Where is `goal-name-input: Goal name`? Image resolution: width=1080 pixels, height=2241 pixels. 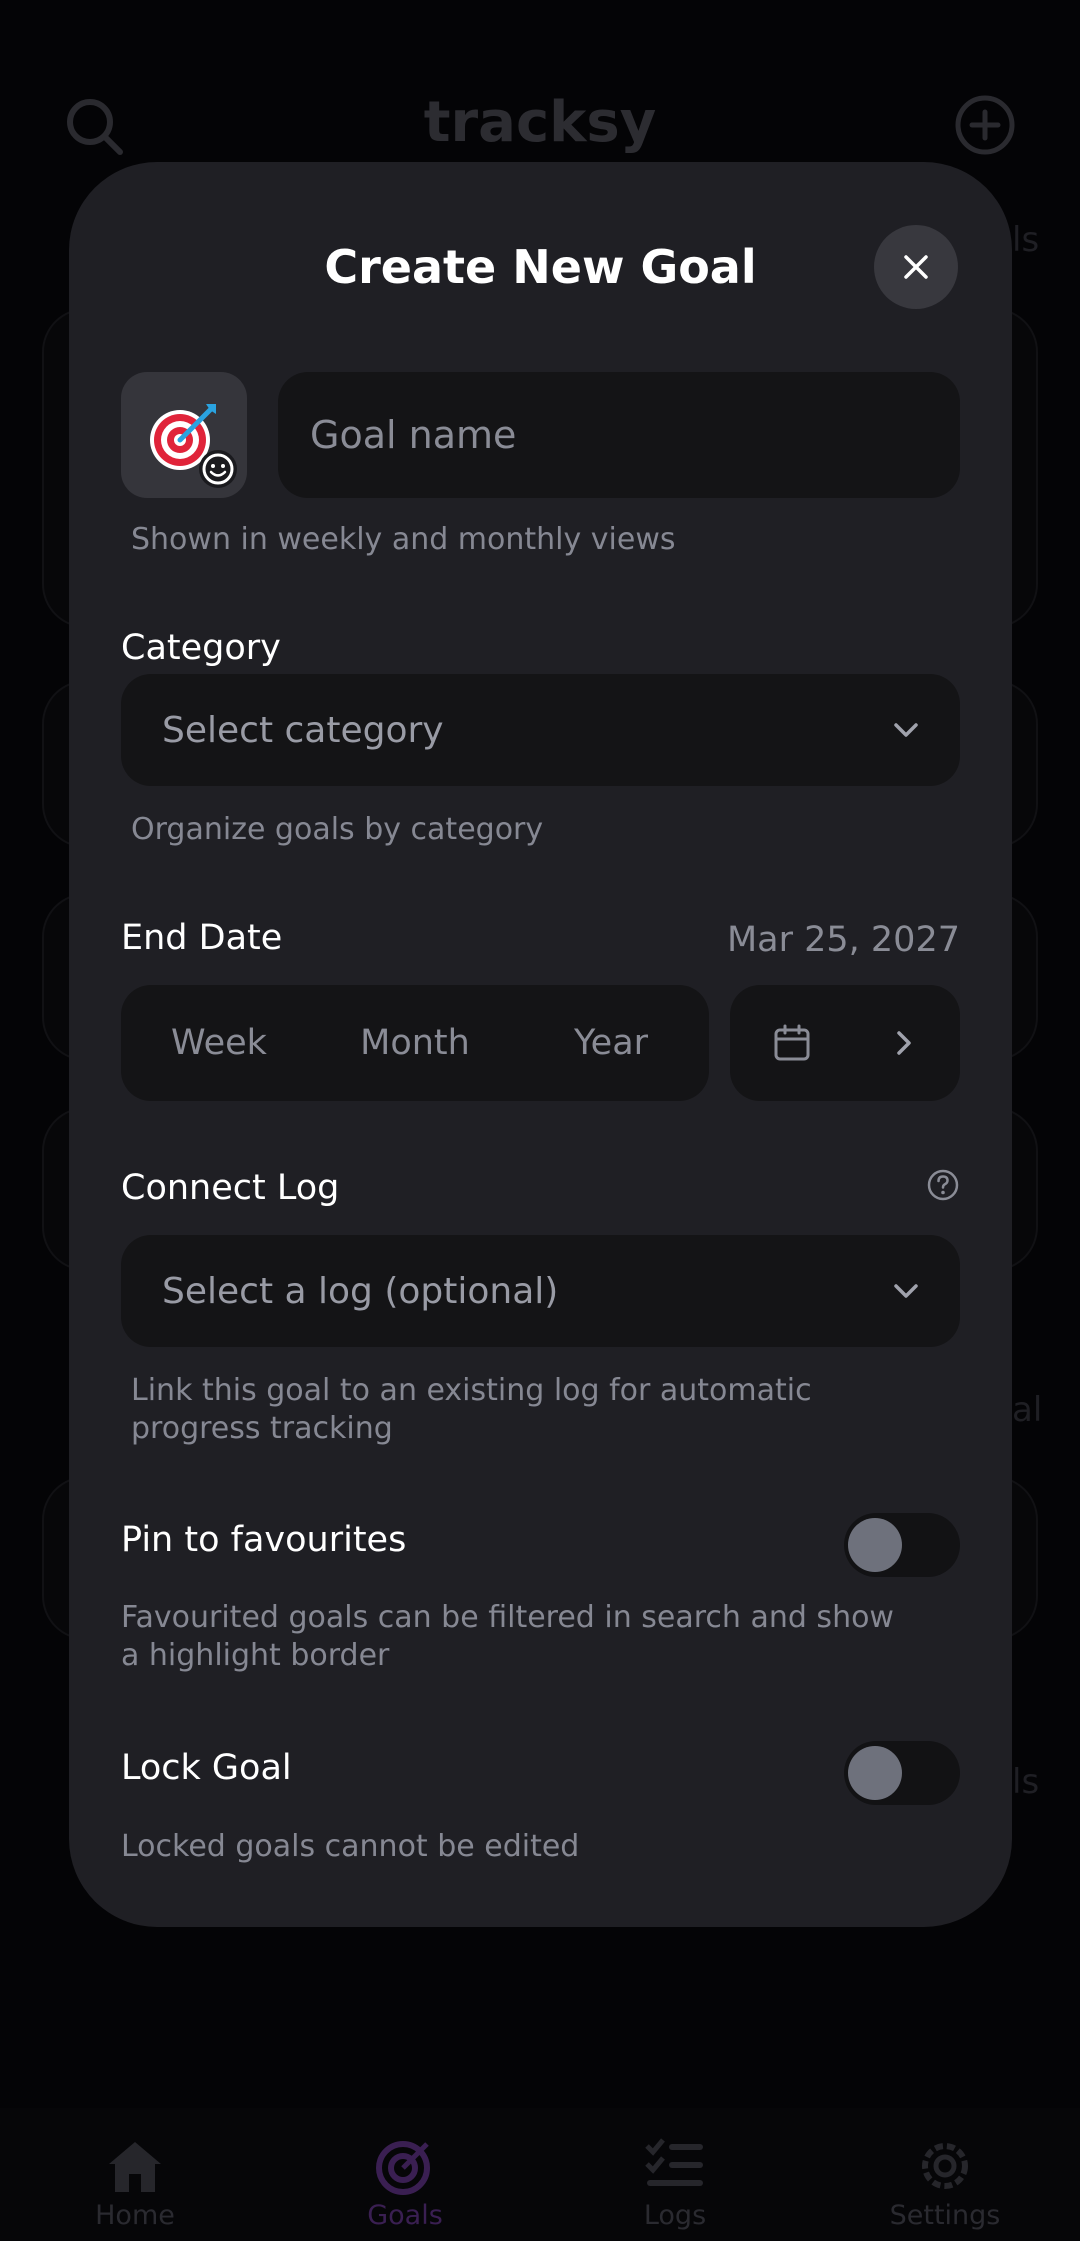
goal-name-input: Goal name is located at coordinates (619, 435).